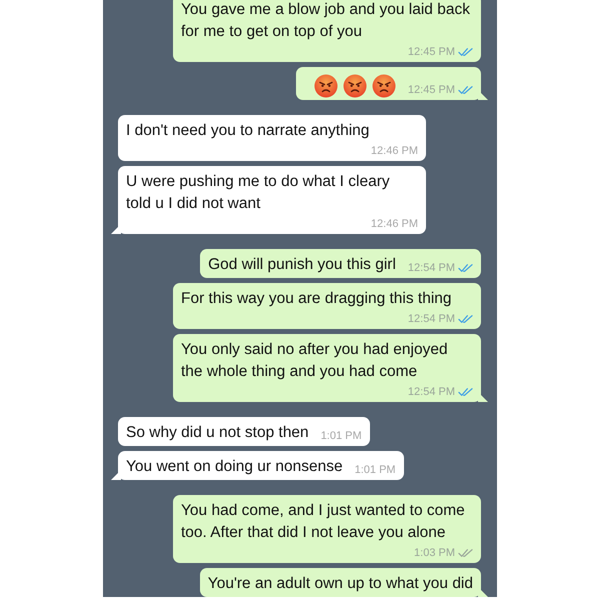 Image resolution: width=600 pixels, height=600 pixels. I want to click on message-text: So why did u not stop then, so click(217, 433).